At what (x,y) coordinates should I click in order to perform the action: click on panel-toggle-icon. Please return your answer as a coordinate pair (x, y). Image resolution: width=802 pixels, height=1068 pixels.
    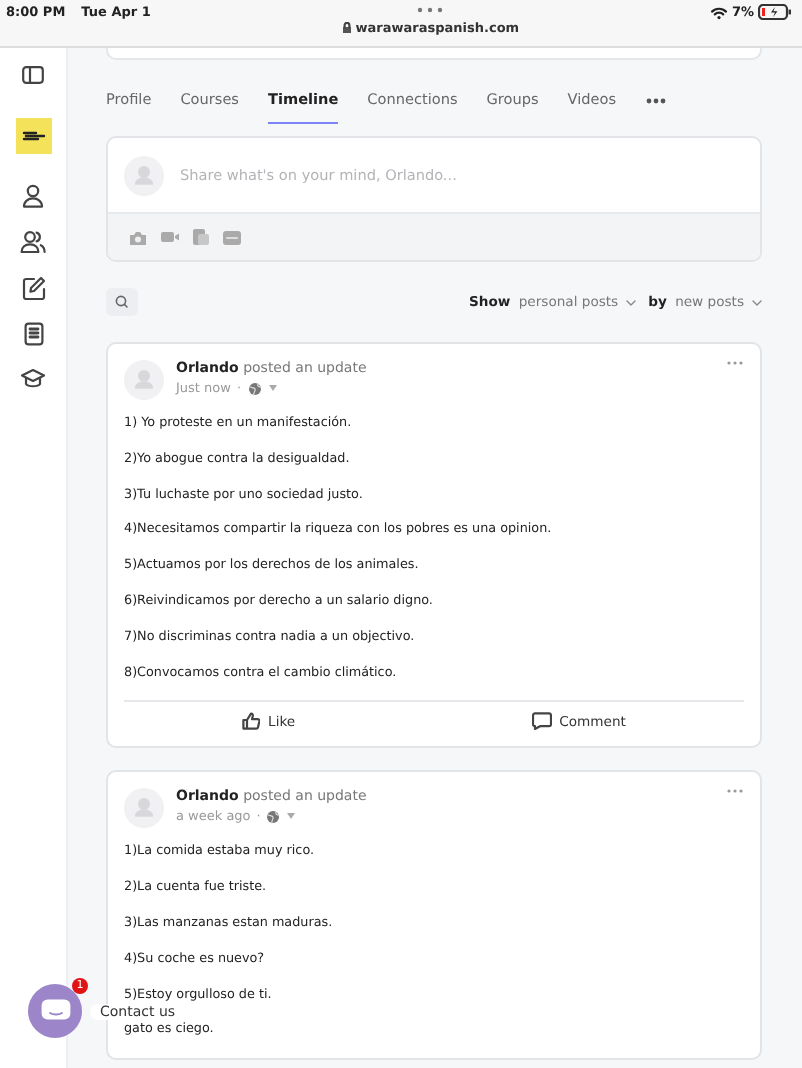
    Looking at the image, I should click on (33, 75).